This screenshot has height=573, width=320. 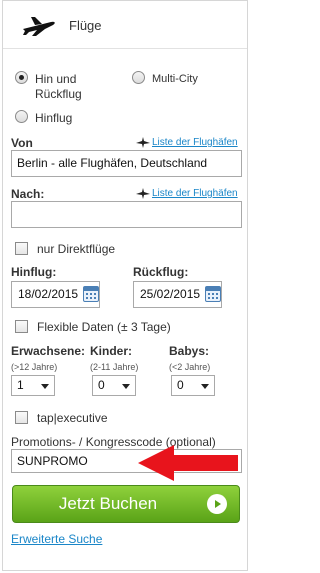 I want to click on from-label: Von, so click(x=22, y=143).